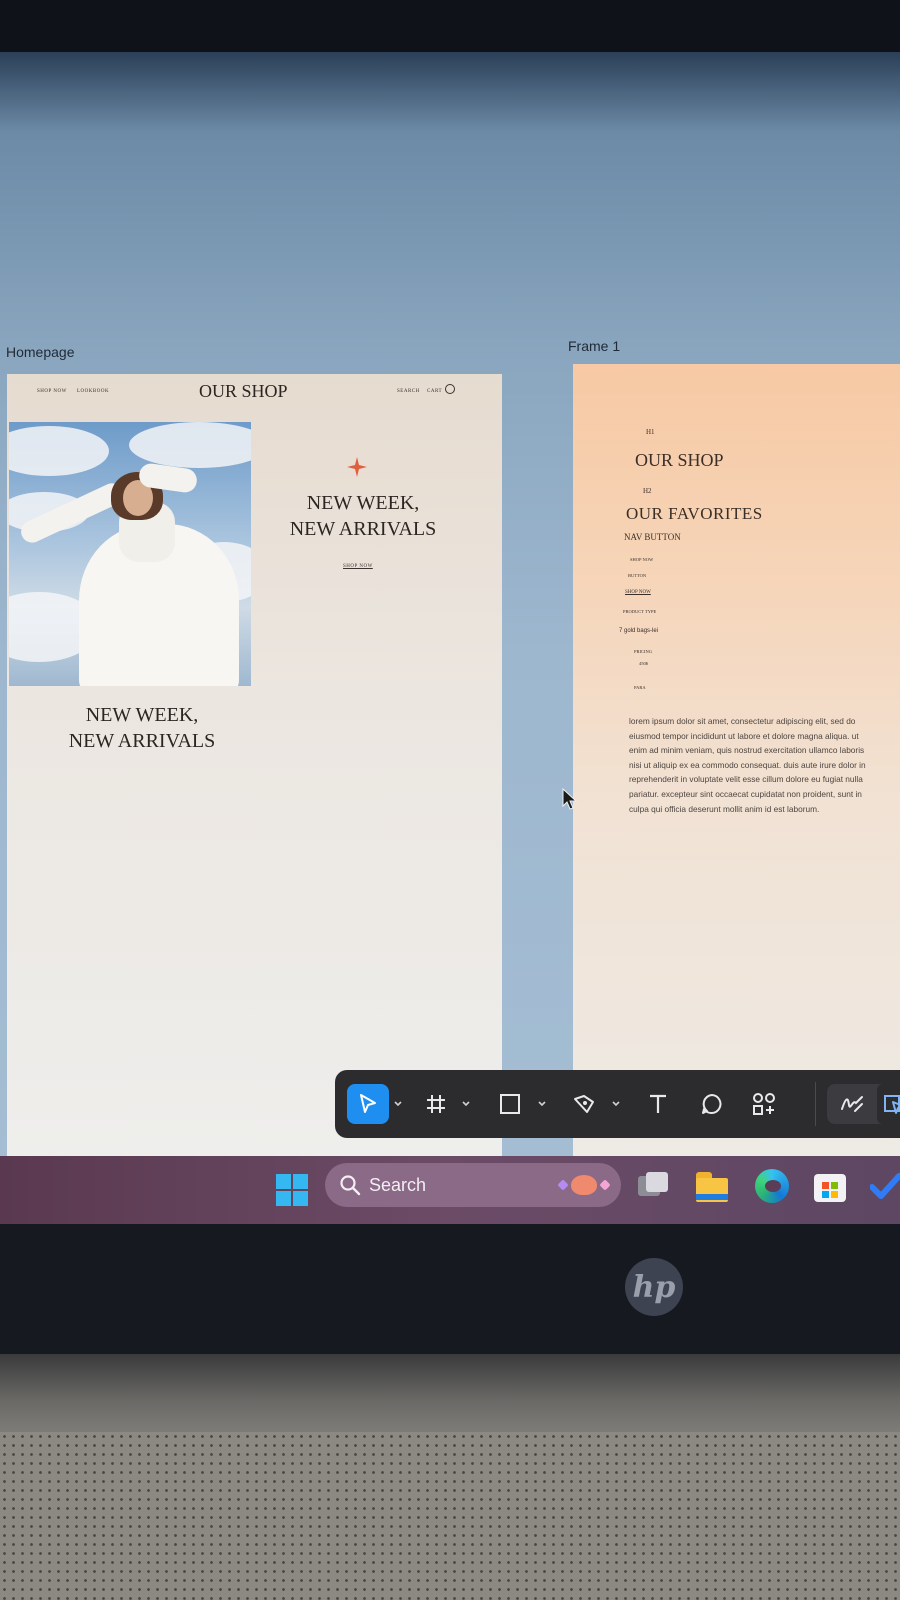 This screenshot has height=1600, width=900. Describe the element at coordinates (398, 1104) in the screenshot. I see `move-tool-chevron-down-icon` at that location.